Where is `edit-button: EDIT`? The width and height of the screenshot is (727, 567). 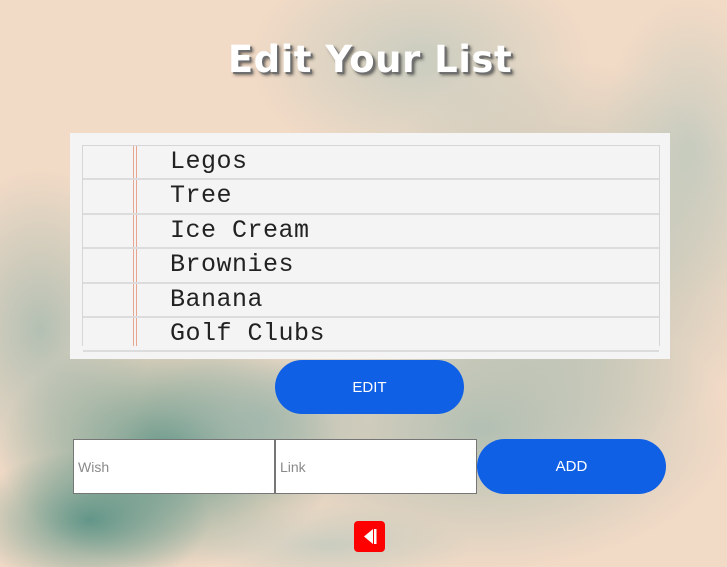 edit-button: EDIT is located at coordinates (369, 387).